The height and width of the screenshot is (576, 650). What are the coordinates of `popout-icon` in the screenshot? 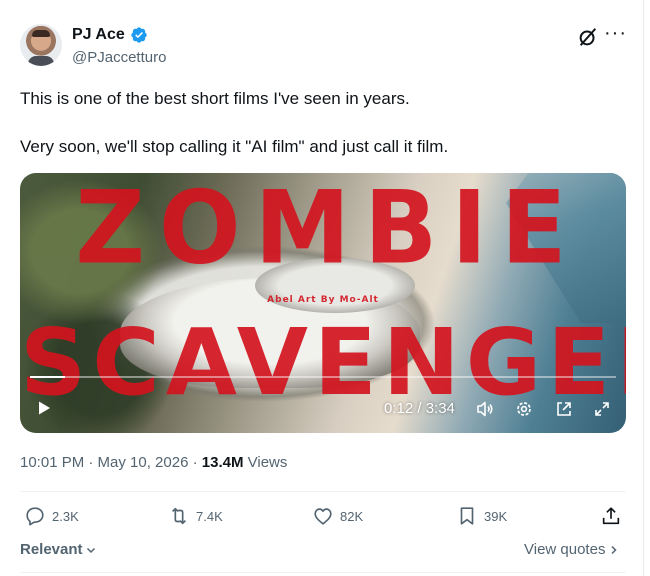 It's located at (564, 409).